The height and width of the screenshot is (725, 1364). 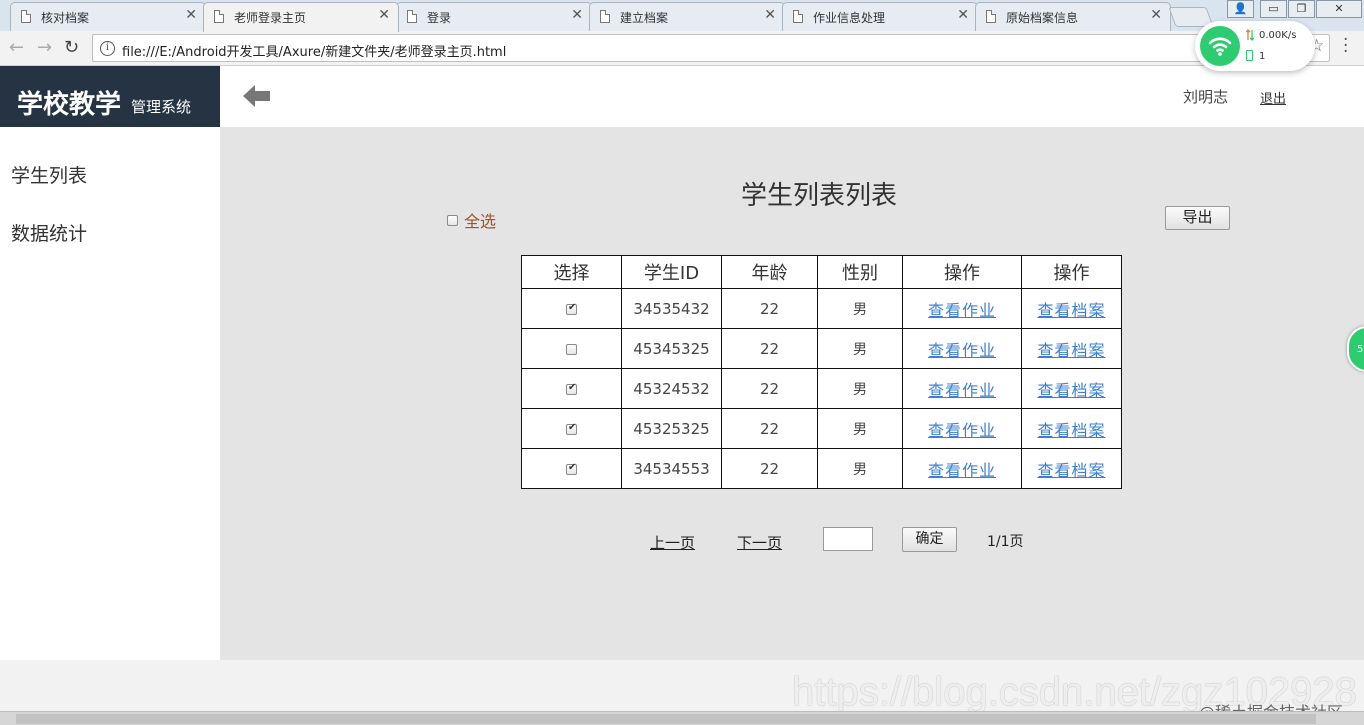 I want to click on table-row: 34534553 22 男 查看作业 查看档案, so click(x=821, y=468).